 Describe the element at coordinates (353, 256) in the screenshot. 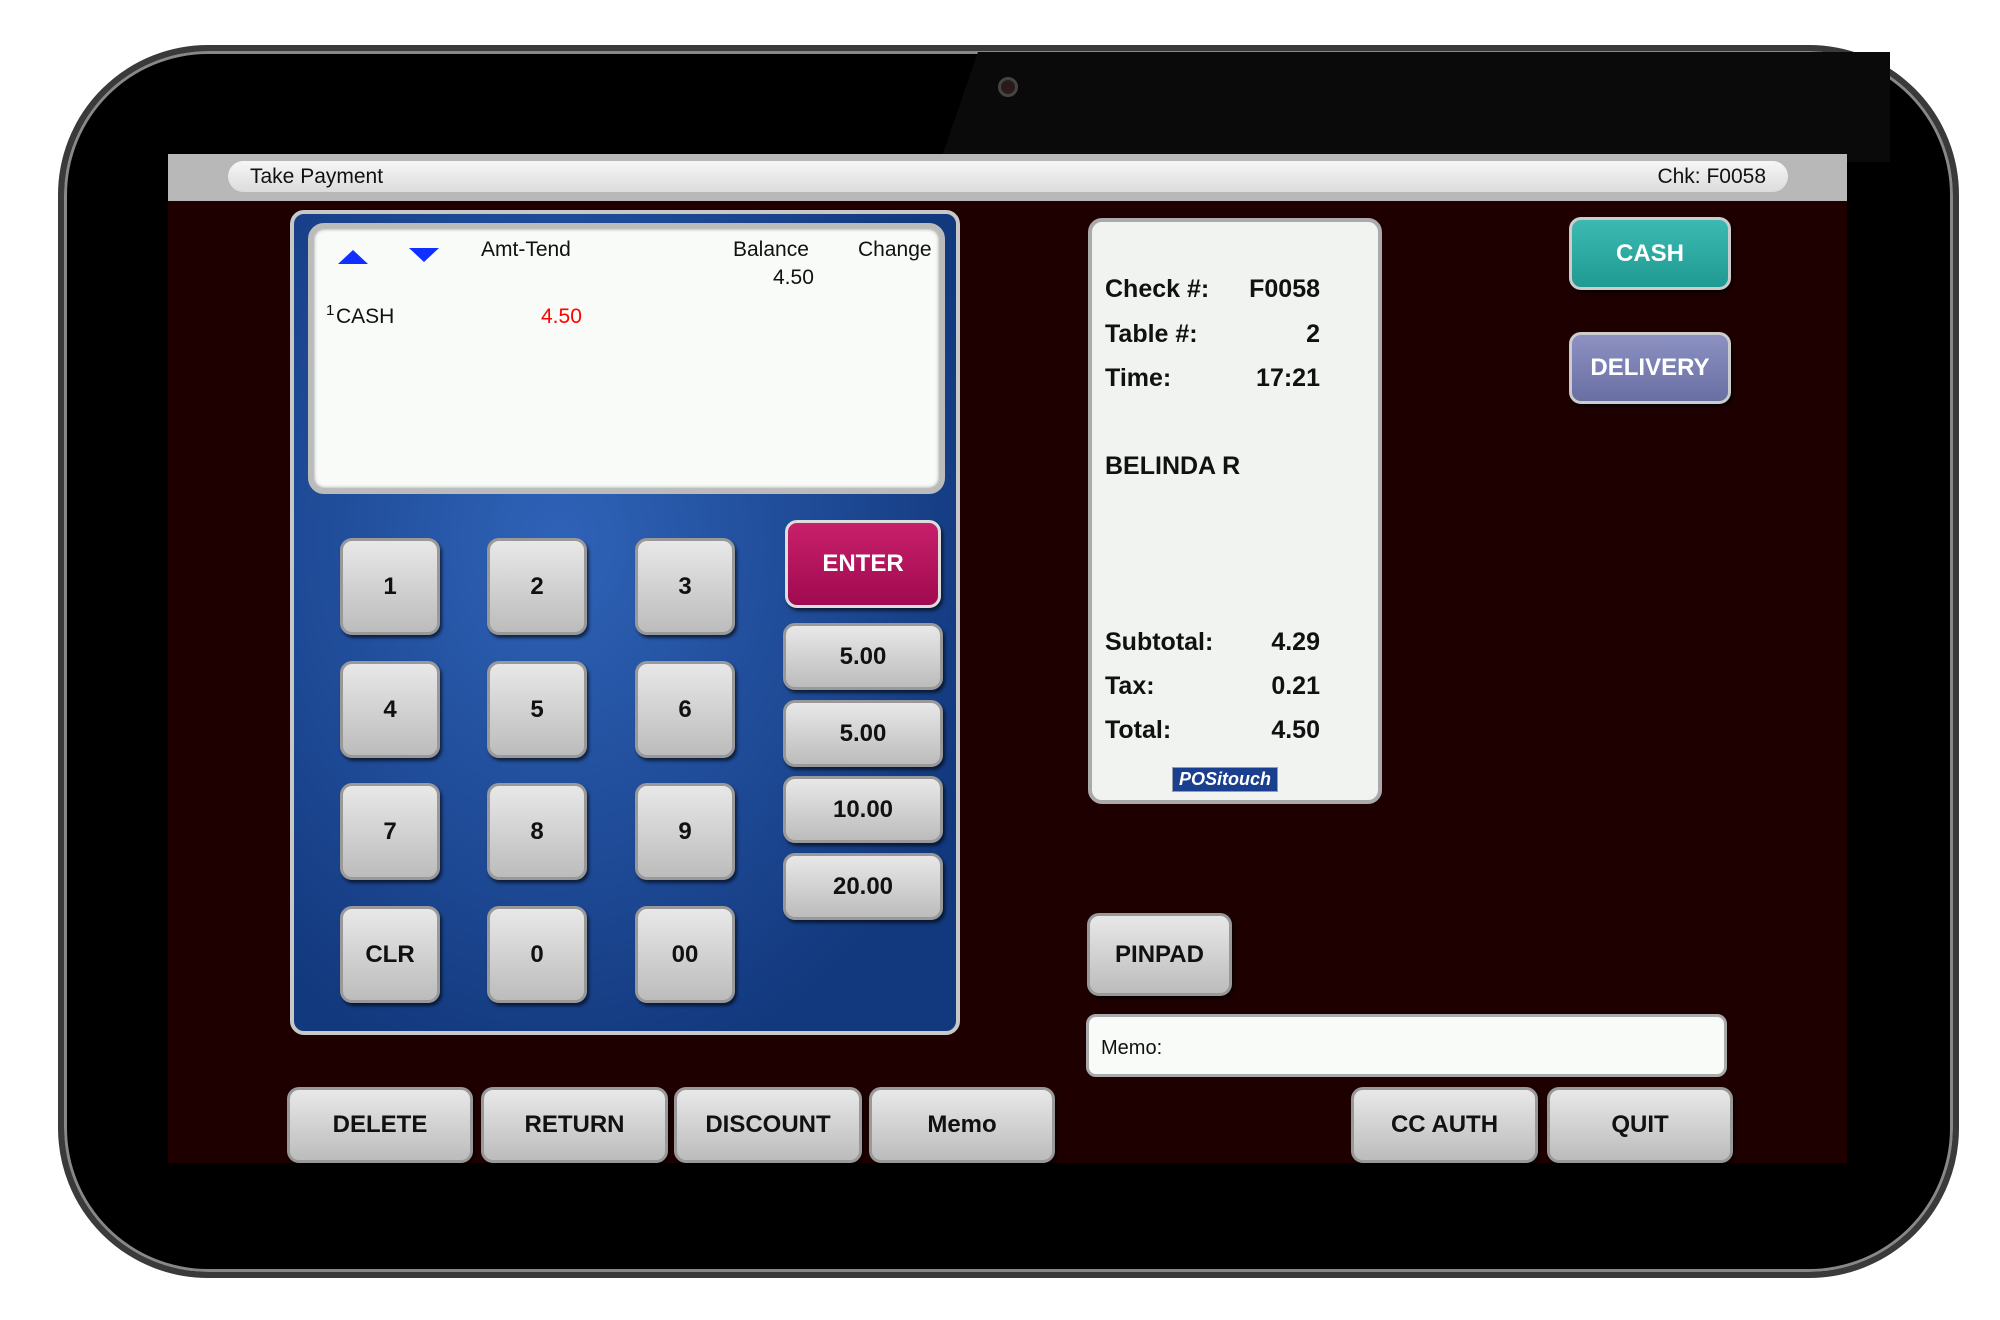

I see `scroll-up-icon` at that location.